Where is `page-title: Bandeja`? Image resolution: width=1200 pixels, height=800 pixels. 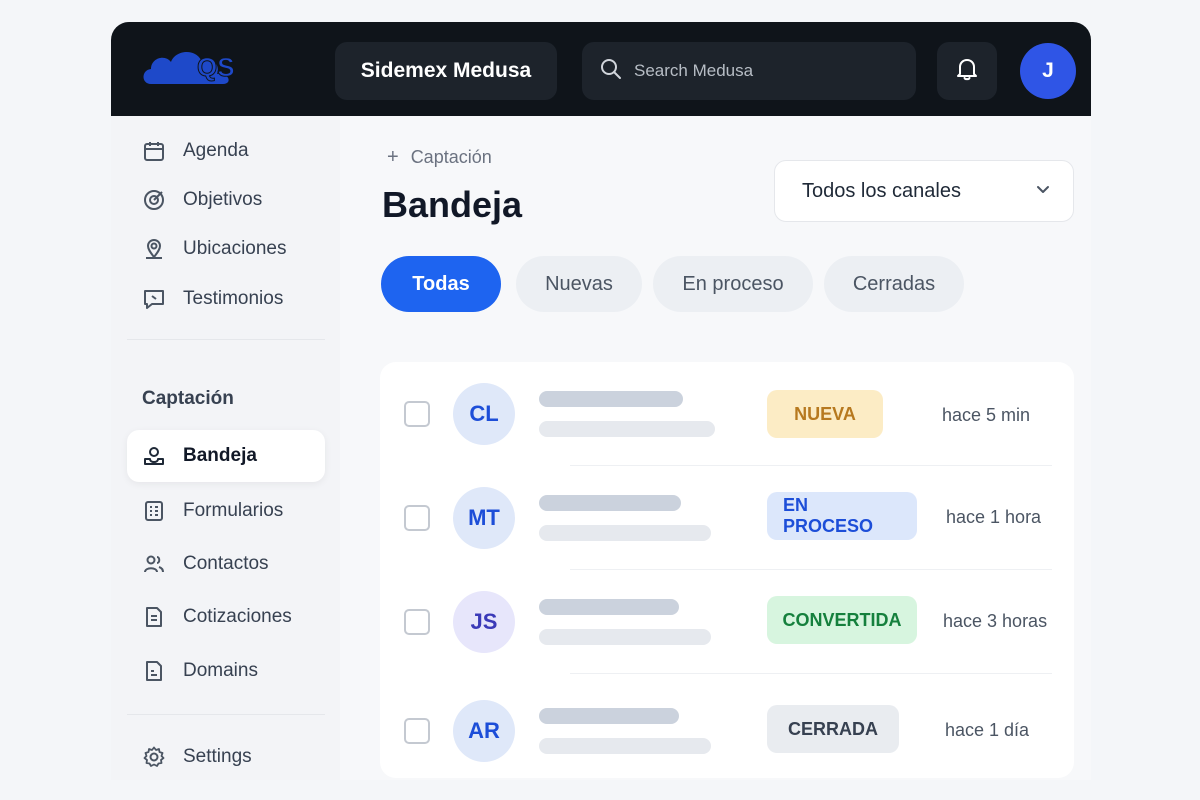 page-title: Bandeja is located at coordinates (452, 204).